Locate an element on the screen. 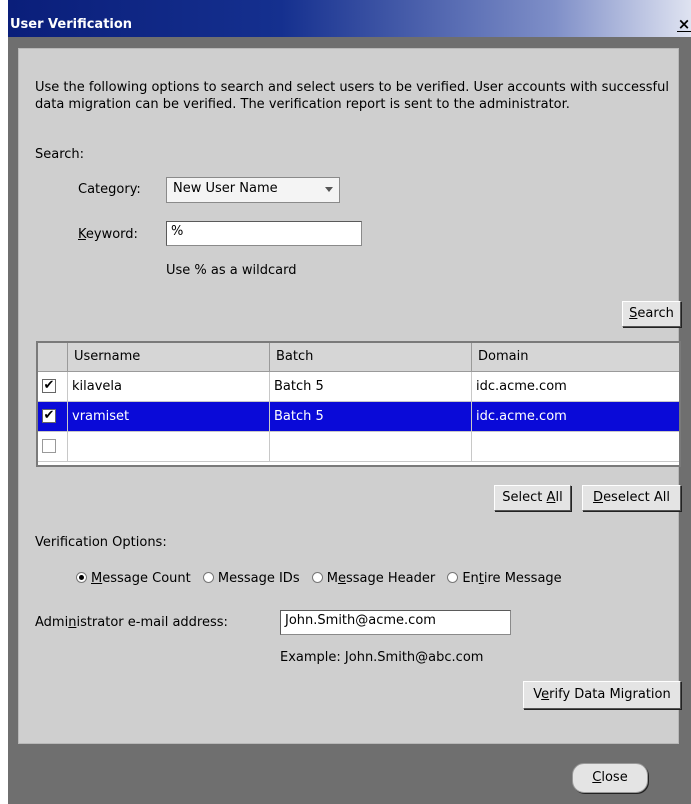 The width and height of the screenshot is (691, 804). radio-message-count: Message Count is located at coordinates (133, 578).